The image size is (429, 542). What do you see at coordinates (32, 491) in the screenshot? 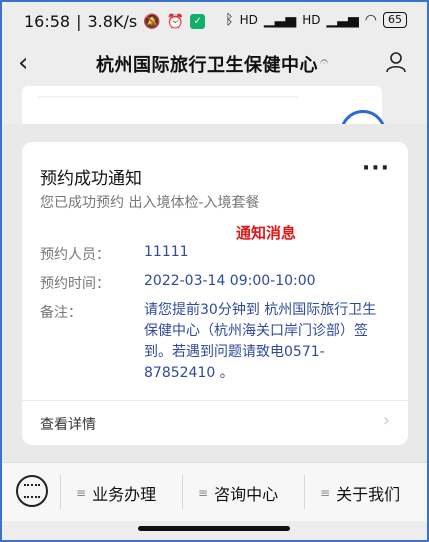
I see `keyboard-icon` at bounding box center [32, 491].